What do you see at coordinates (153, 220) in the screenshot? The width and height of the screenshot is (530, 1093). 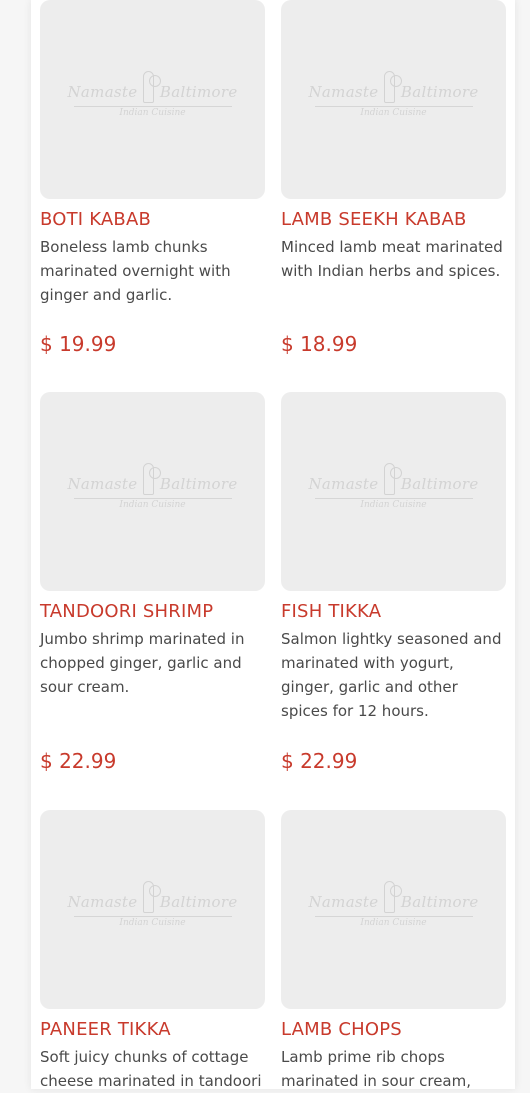 I see `menu-item-title: BOTI KABAB` at bounding box center [153, 220].